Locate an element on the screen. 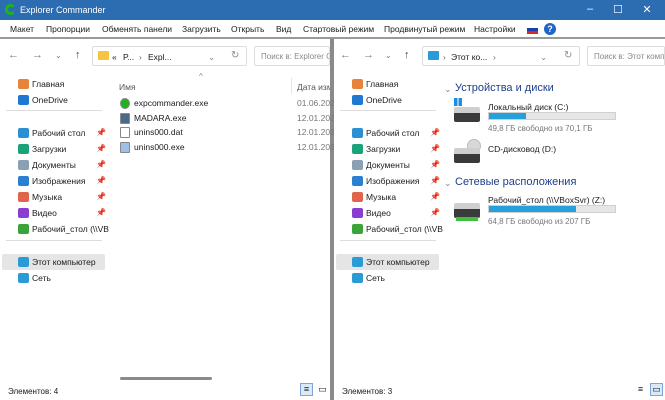 The height and width of the screenshot is (400, 665). sort-ascending-icon: ^ is located at coordinates (201, 76).